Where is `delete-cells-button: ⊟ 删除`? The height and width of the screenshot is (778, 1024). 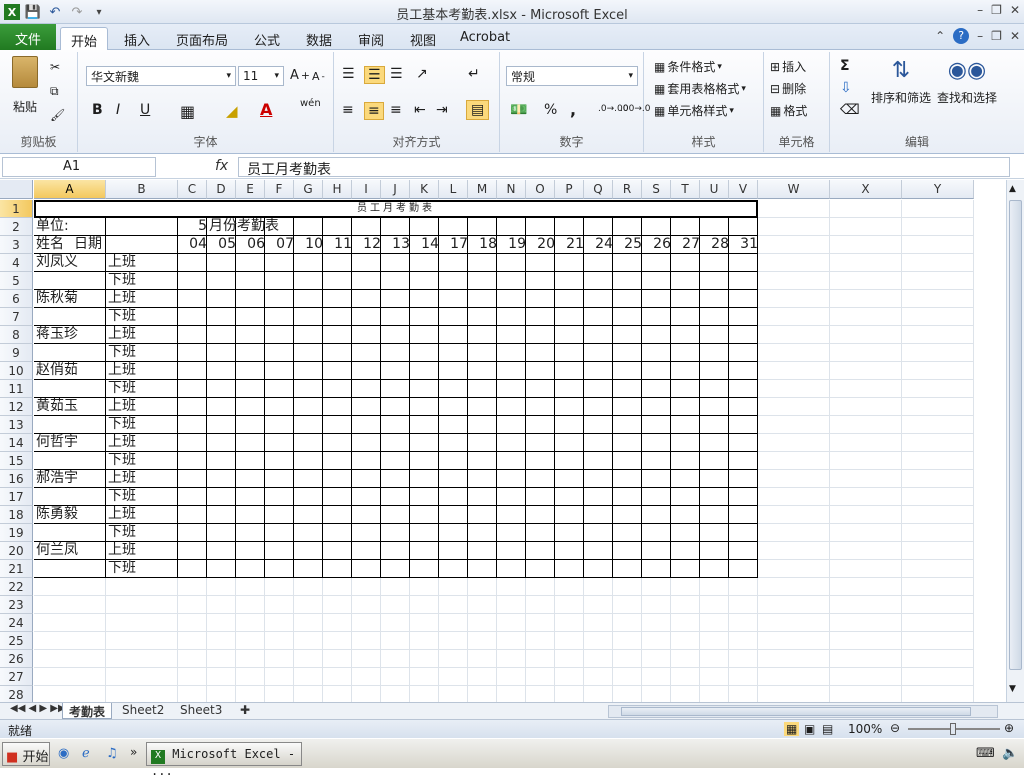
delete-cells-button: ⊟ 删除 is located at coordinates (788, 88).